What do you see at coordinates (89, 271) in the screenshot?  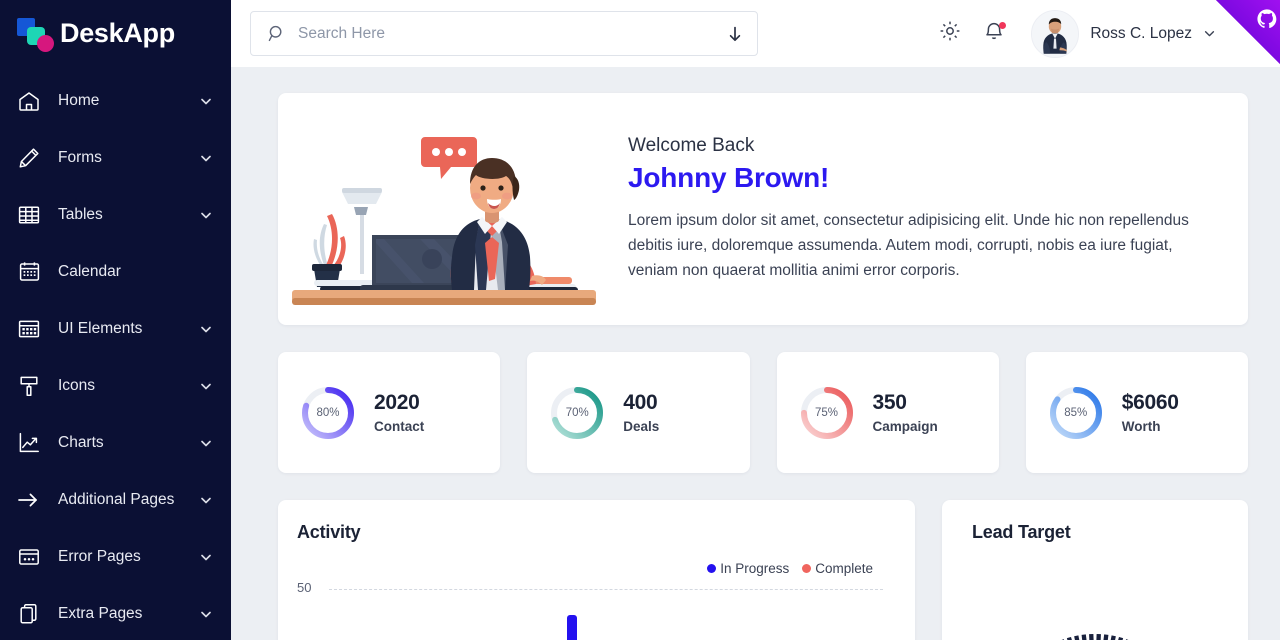 I see `sidebar-item-label: Calendar` at bounding box center [89, 271].